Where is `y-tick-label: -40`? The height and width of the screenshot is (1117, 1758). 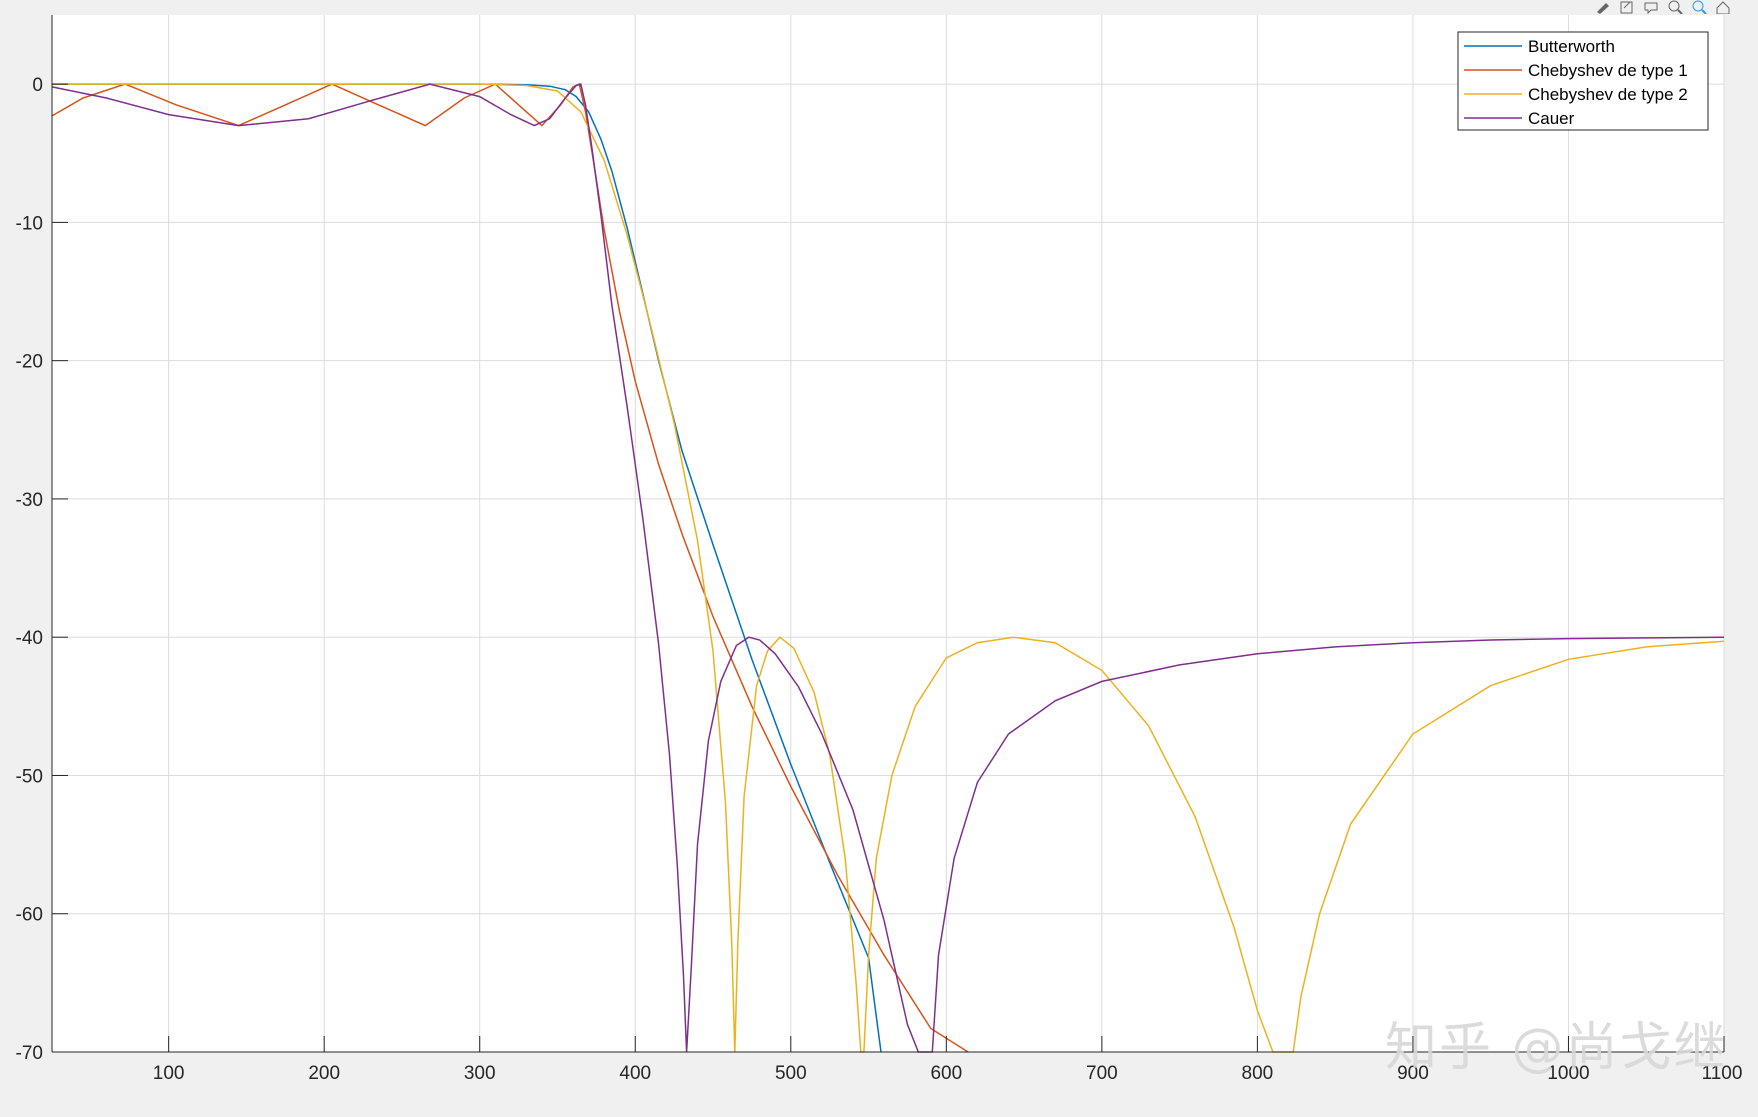 y-tick-label: -40 is located at coordinates (29, 638).